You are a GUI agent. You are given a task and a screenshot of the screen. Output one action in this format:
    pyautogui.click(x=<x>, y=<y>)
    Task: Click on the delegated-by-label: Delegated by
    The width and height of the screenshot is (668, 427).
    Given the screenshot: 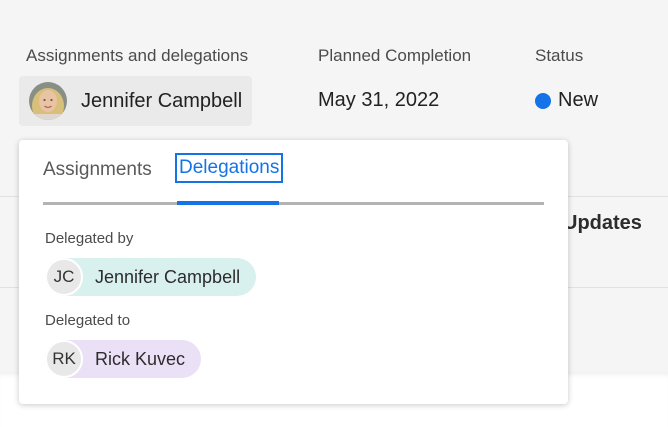 What is the action you would take?
    pyautogui.click(x=89, y=238)
    